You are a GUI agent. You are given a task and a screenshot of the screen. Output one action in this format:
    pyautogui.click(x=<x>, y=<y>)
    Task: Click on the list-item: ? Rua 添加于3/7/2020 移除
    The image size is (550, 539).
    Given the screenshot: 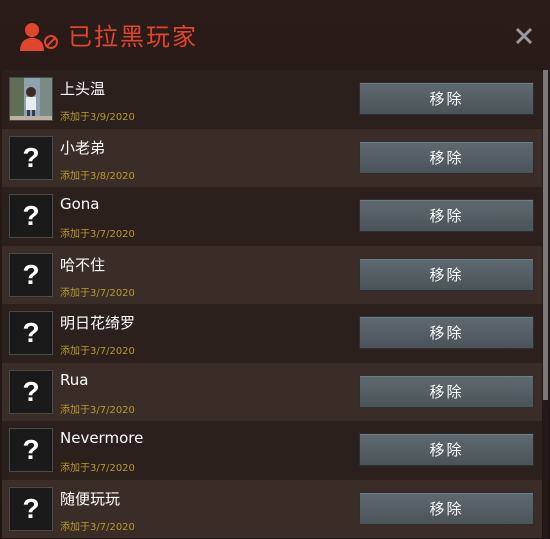 What is the action you would take?
    pyautogui.click(x=272, y=391)
    